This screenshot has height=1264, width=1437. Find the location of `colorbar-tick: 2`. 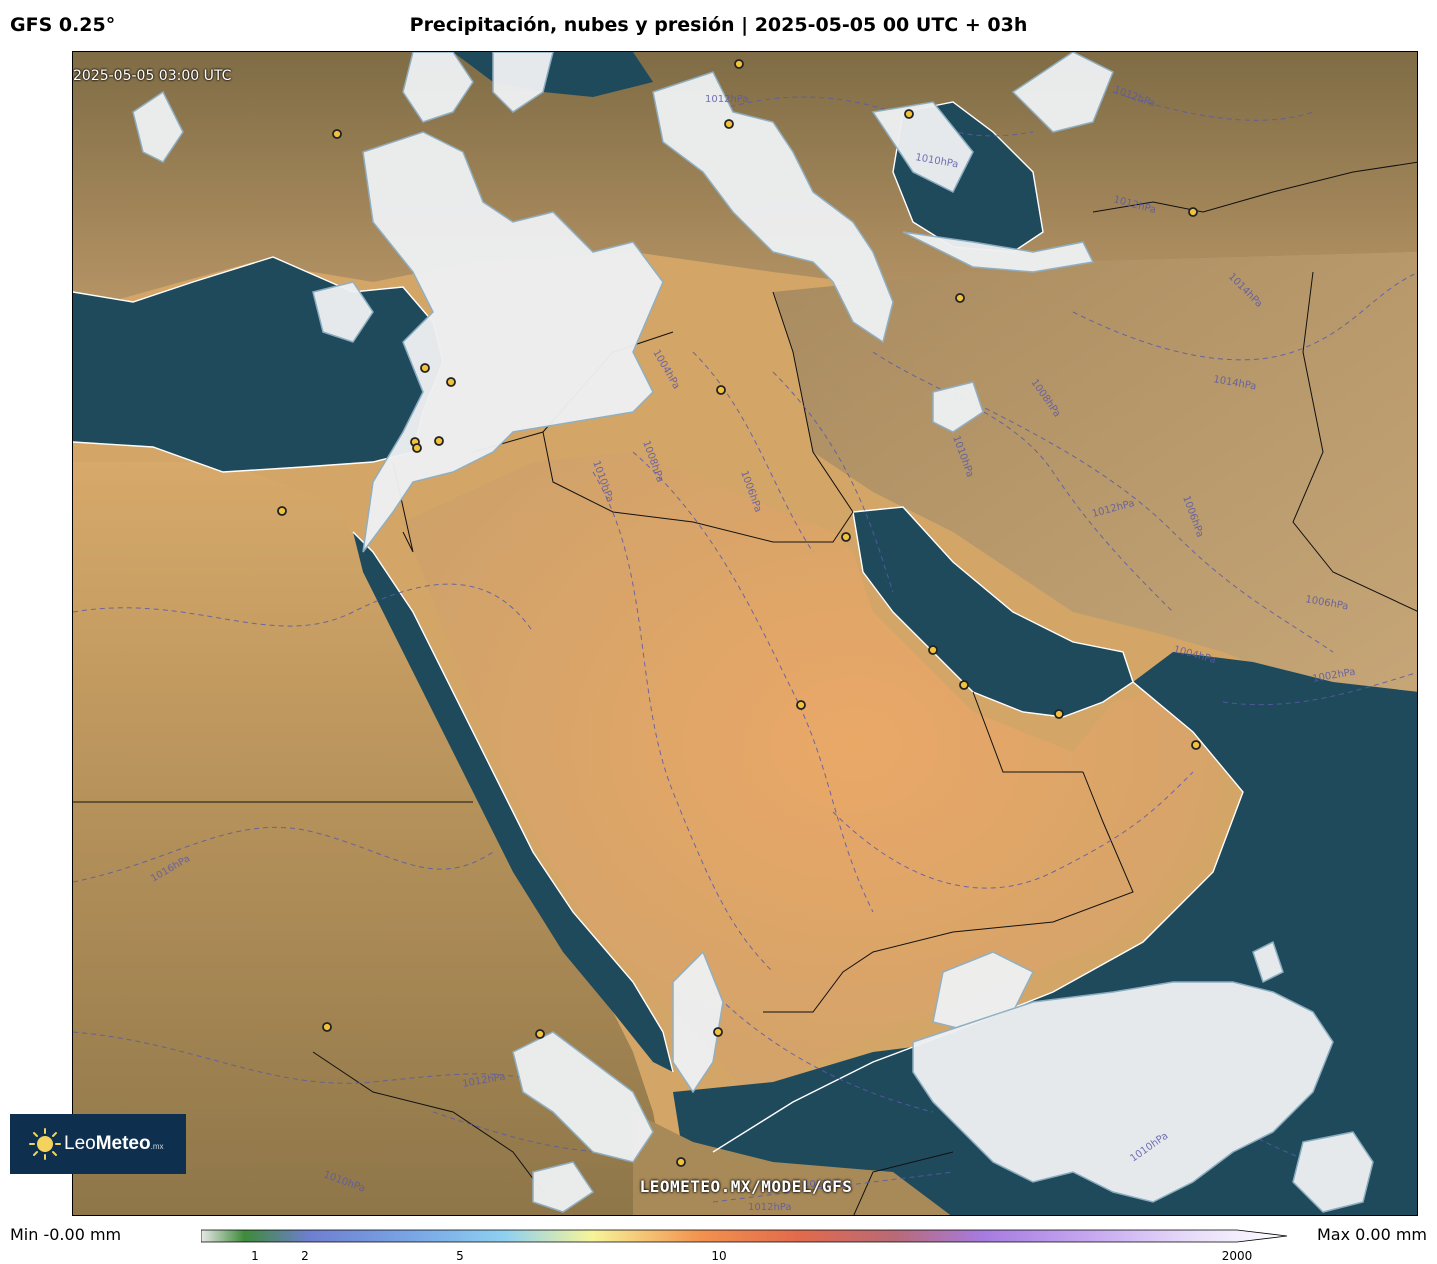

colorbar-tick: 2 is located at coordinates (305, 1256).